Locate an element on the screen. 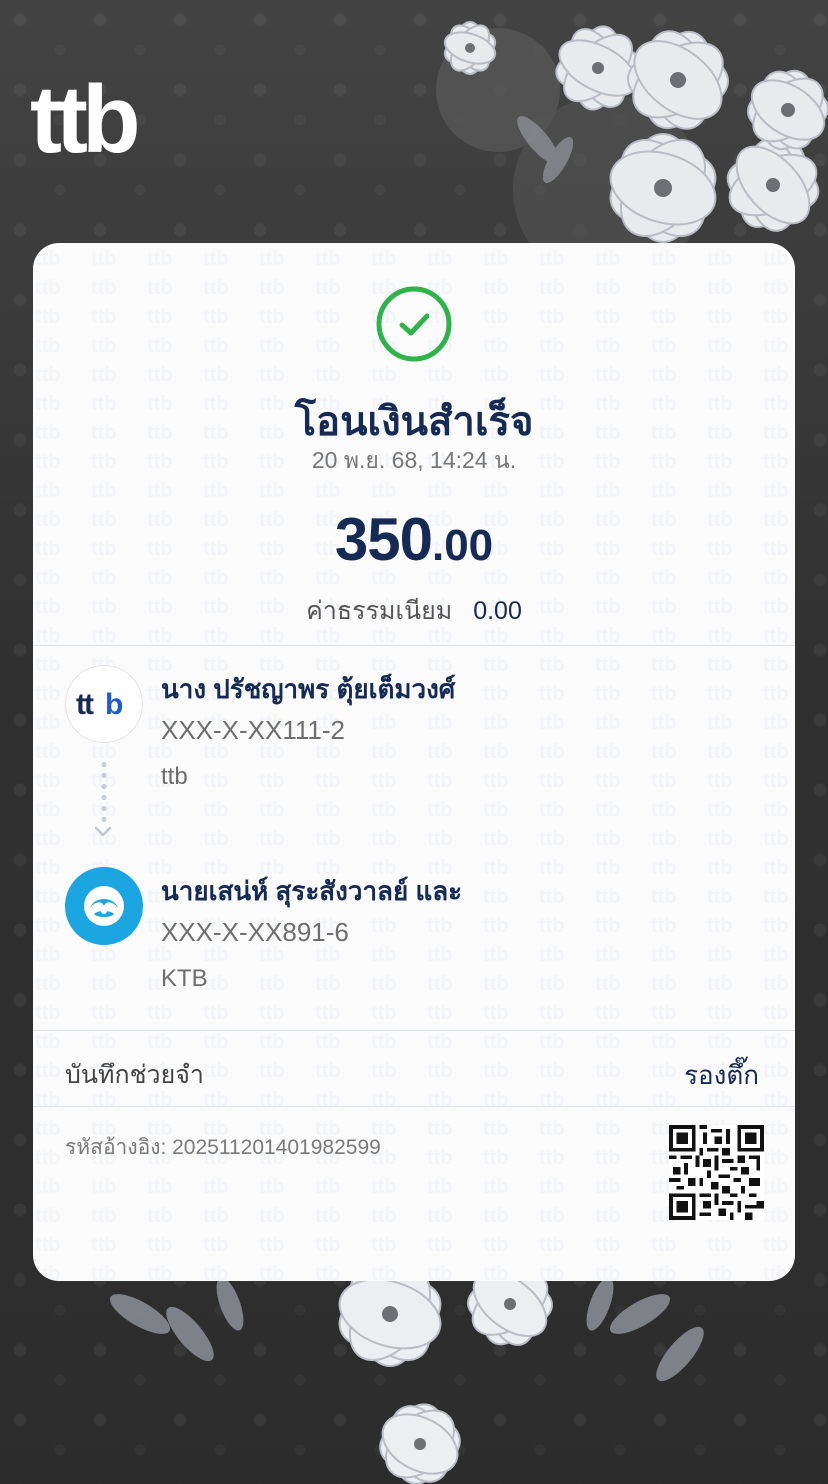 This screenshot has height=1484, width=828. receiver-bank: KTB is located at coordinates (184, 978).